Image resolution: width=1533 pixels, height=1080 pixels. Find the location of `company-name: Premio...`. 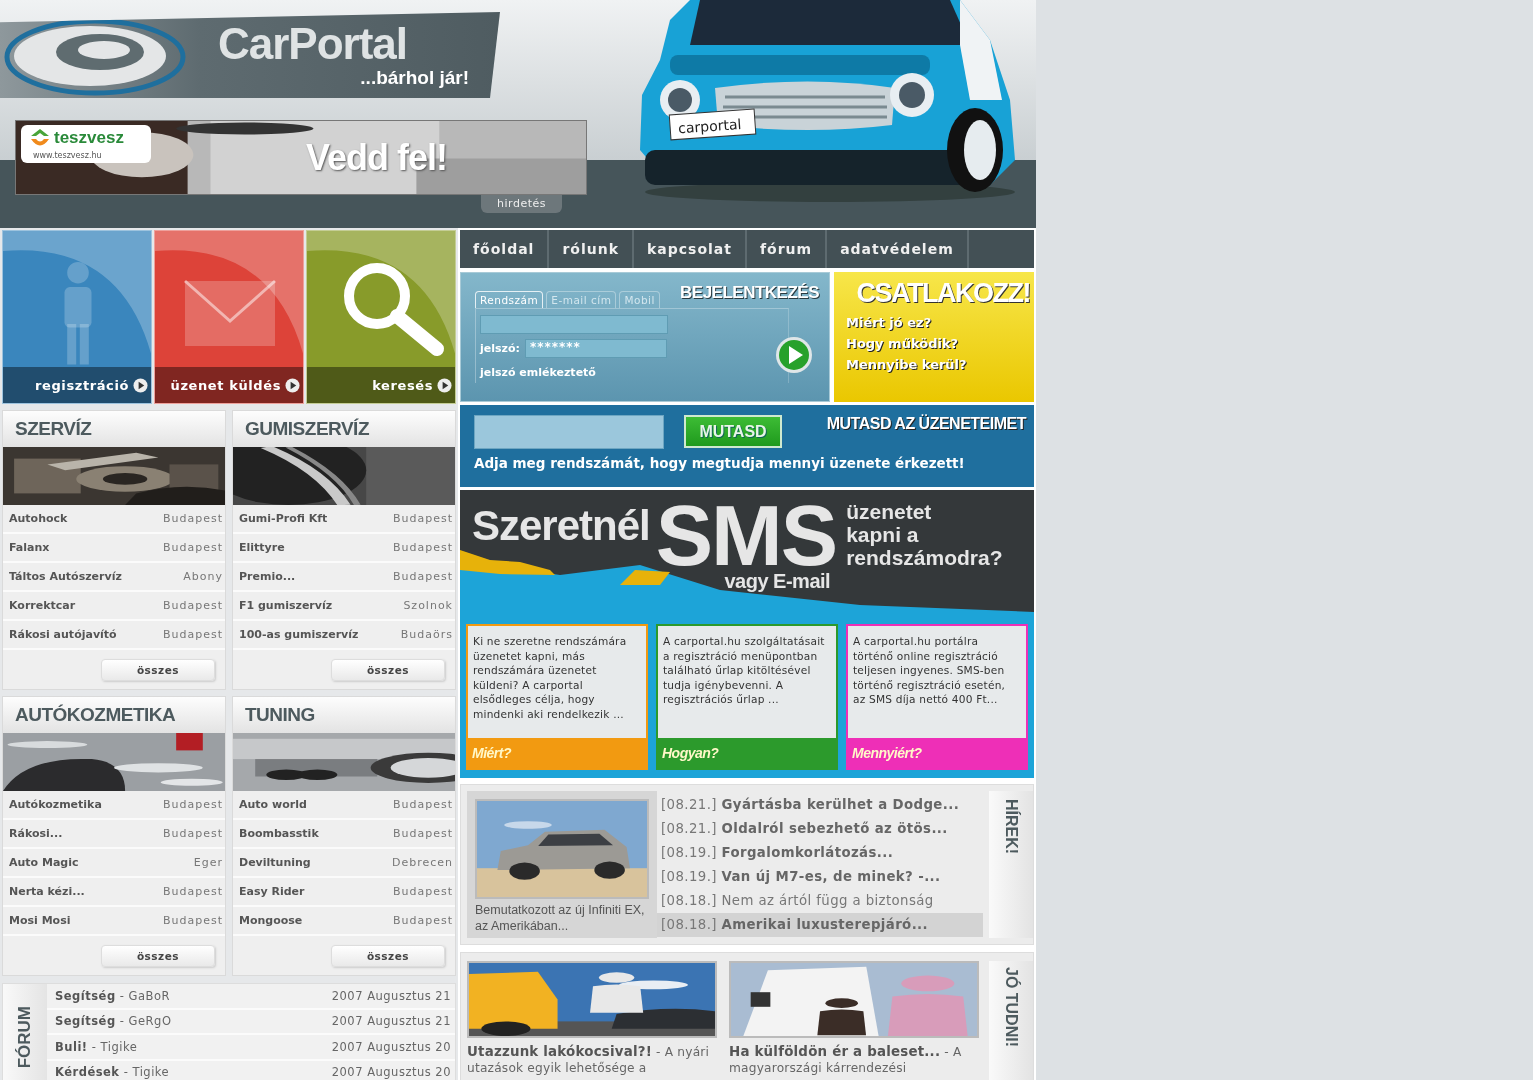

company-name: Premio... is located at coordinates (267, 576).